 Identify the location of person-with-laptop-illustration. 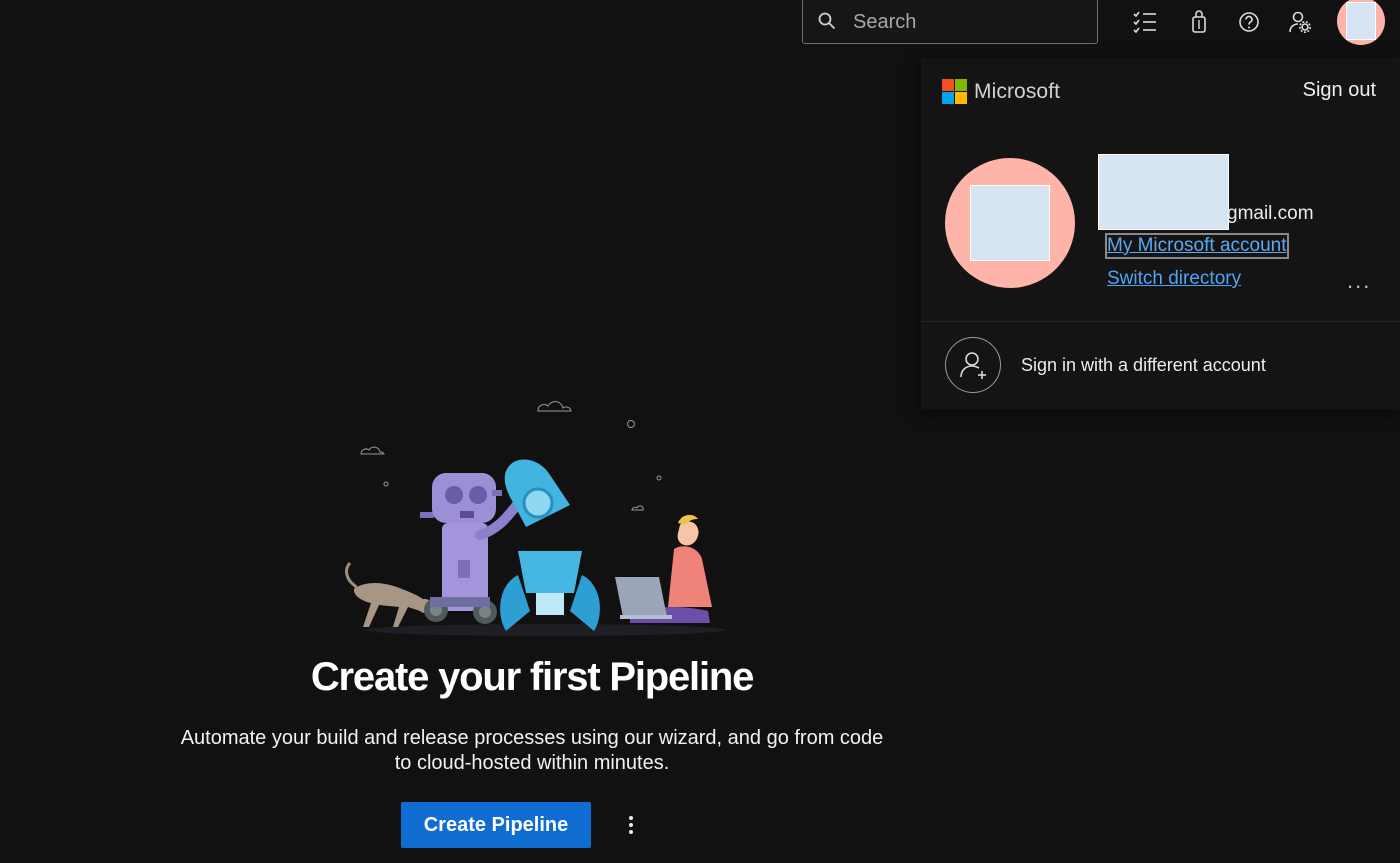
(663, 568).